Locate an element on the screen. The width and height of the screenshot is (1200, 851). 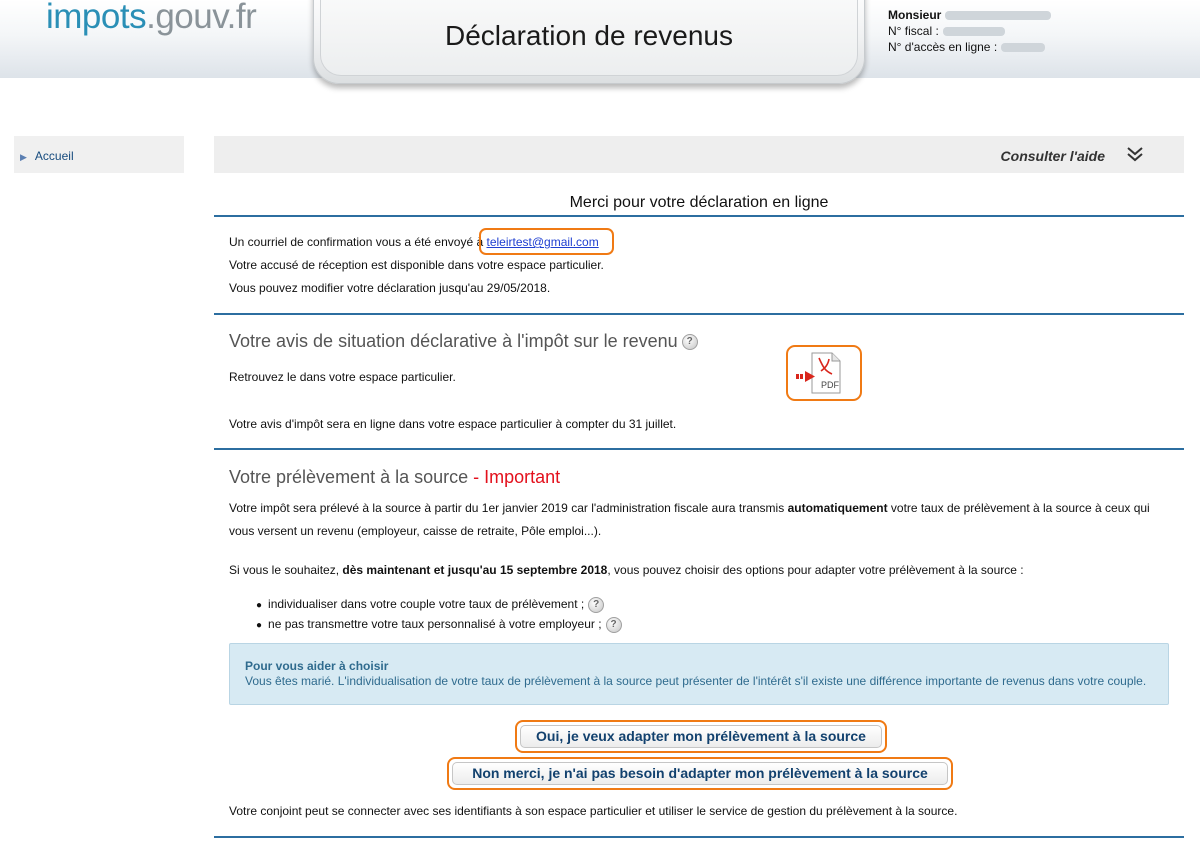
pdf-icon: PDF is located at coordinates (818, 373).